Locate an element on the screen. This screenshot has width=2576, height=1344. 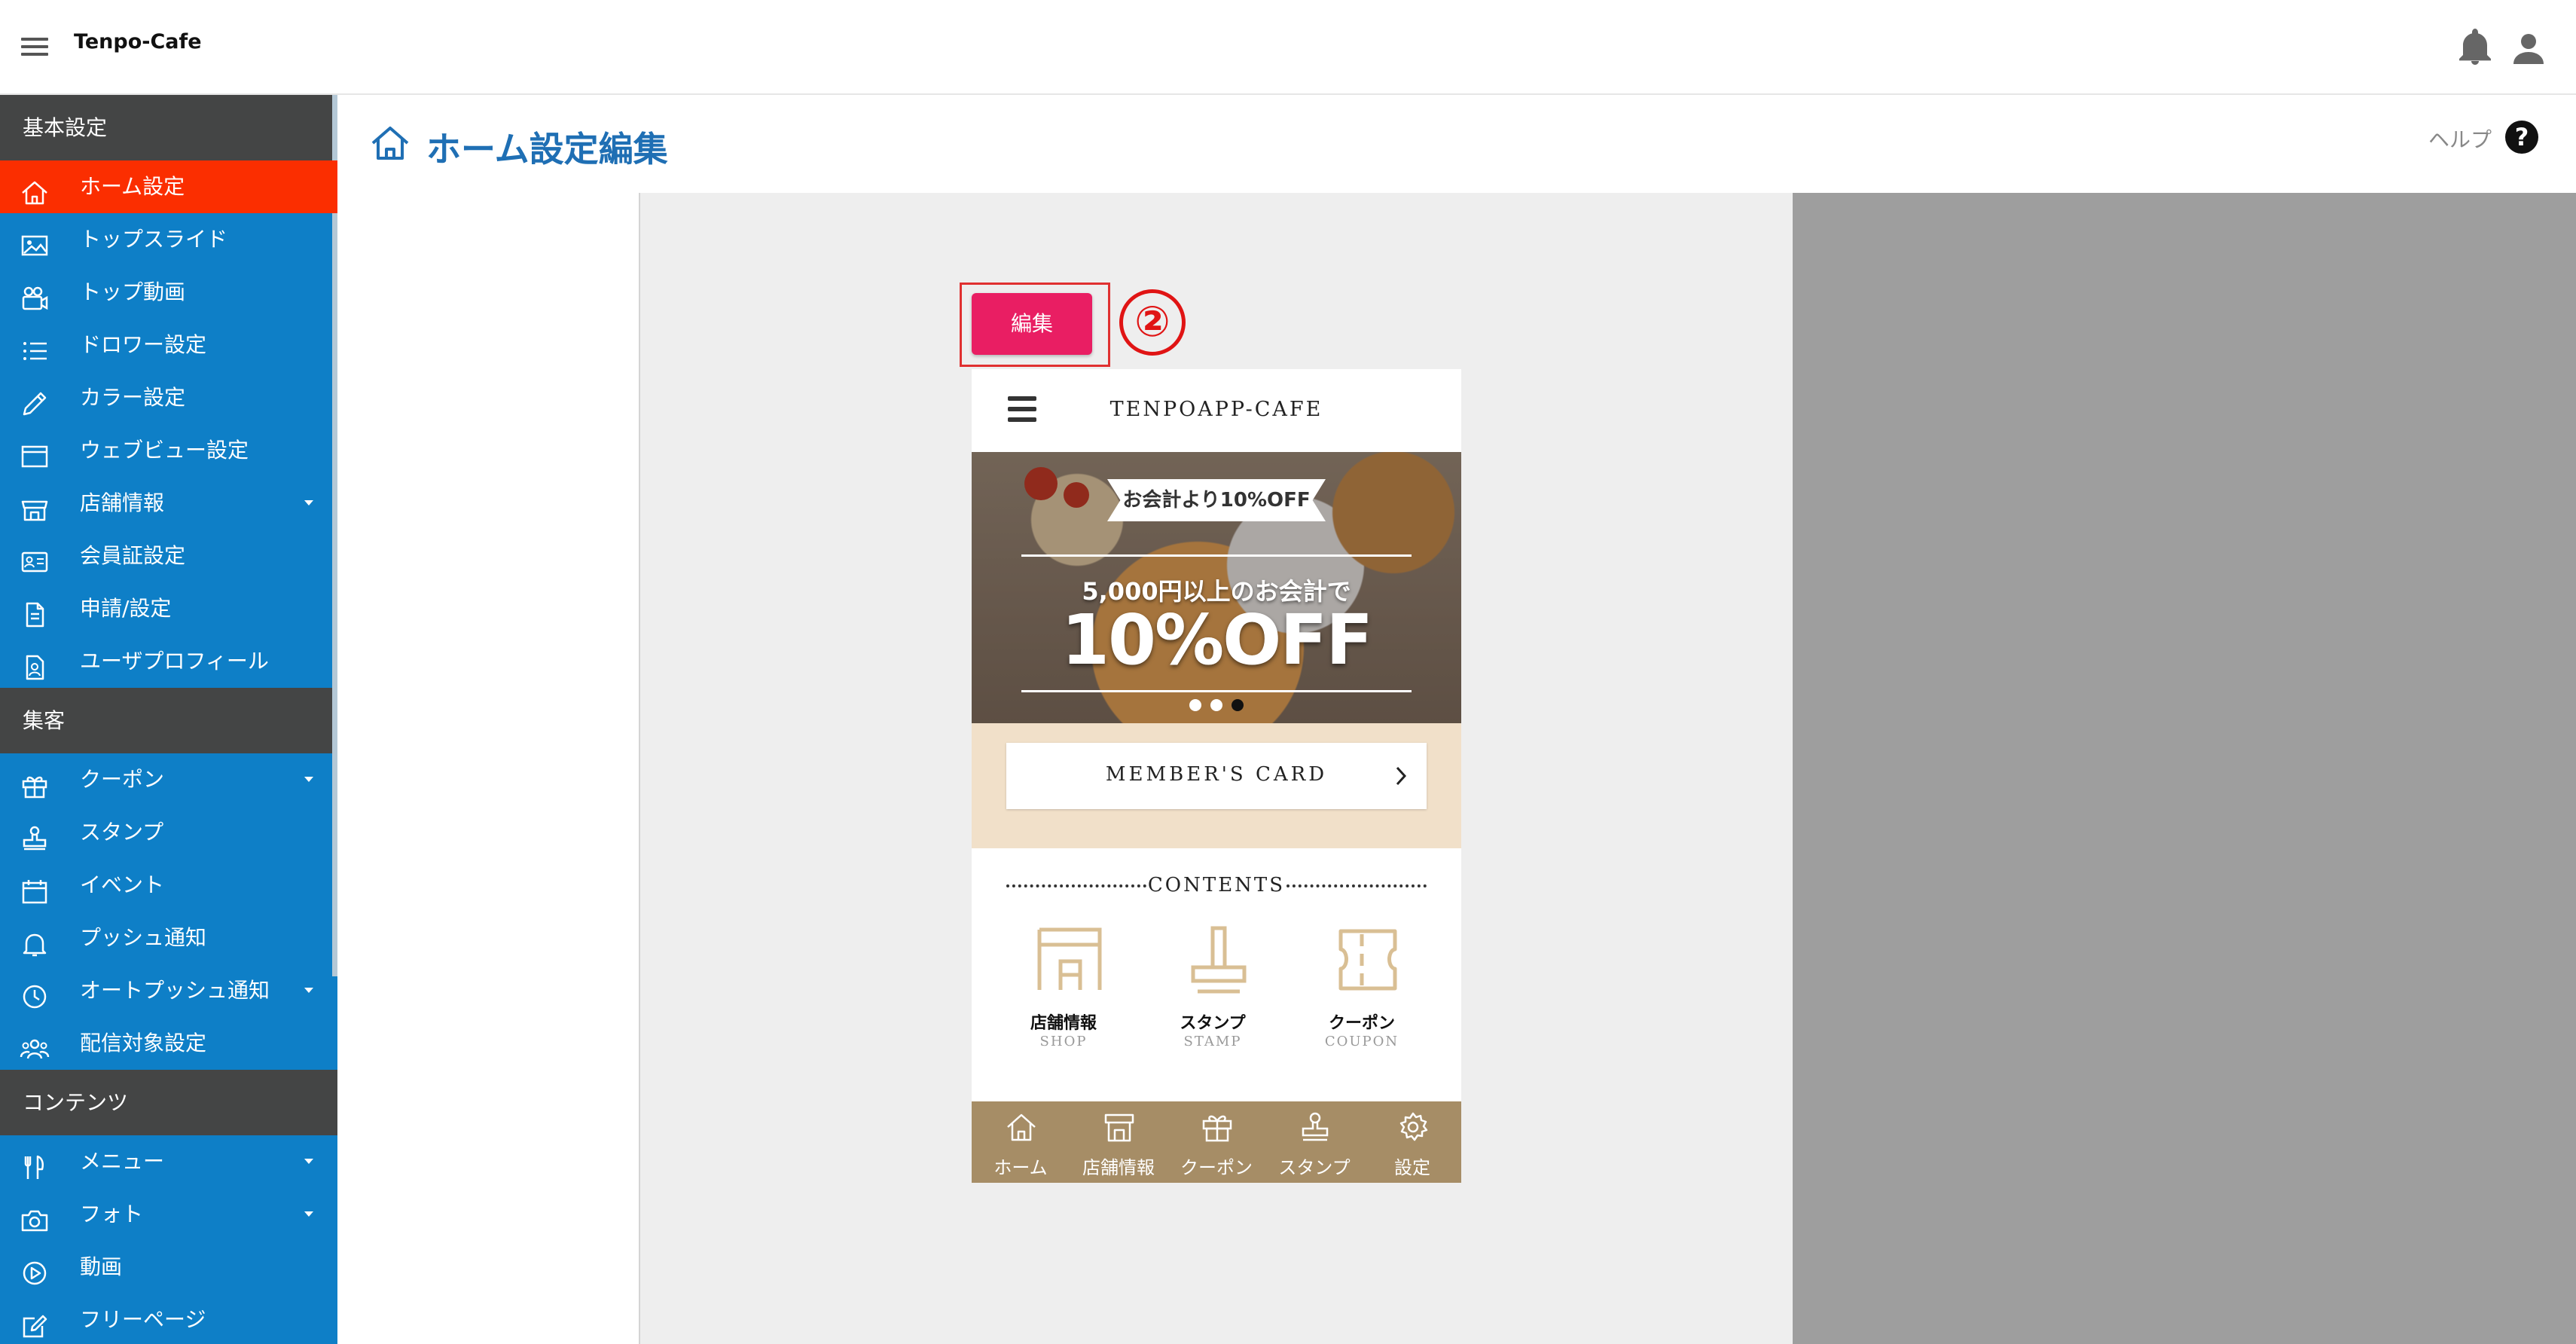
sidebar-item-home-settings: ホーム設定 is located at coordinates (169, 186).